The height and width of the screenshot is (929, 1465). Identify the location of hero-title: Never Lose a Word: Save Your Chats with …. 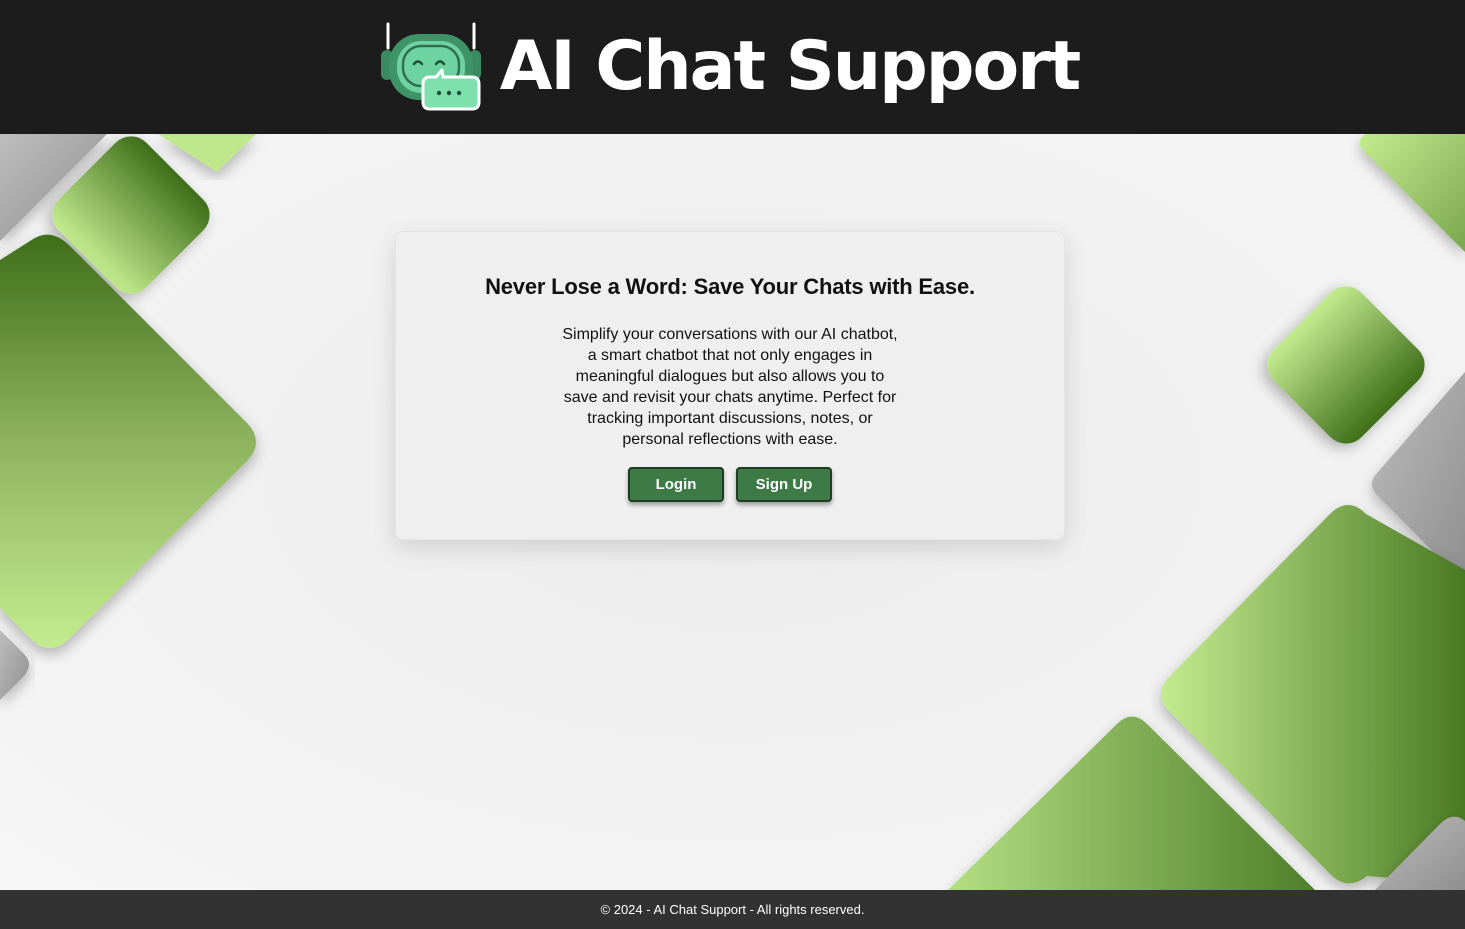
(730, 286).